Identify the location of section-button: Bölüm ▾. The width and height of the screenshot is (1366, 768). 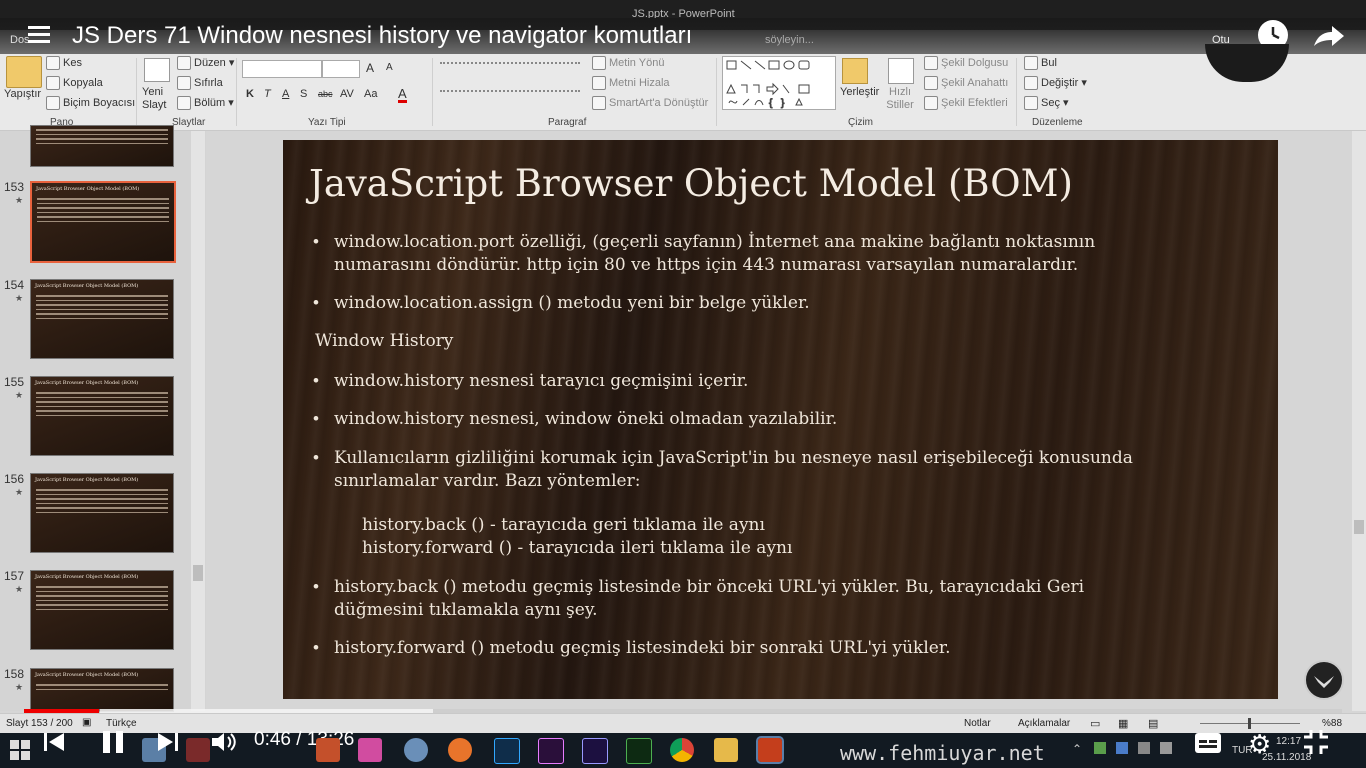
(205, 103).